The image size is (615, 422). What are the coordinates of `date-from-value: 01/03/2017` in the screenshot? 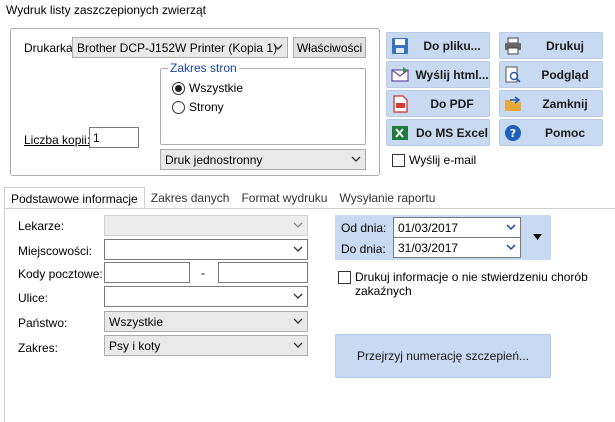 It's located at (428, 228).